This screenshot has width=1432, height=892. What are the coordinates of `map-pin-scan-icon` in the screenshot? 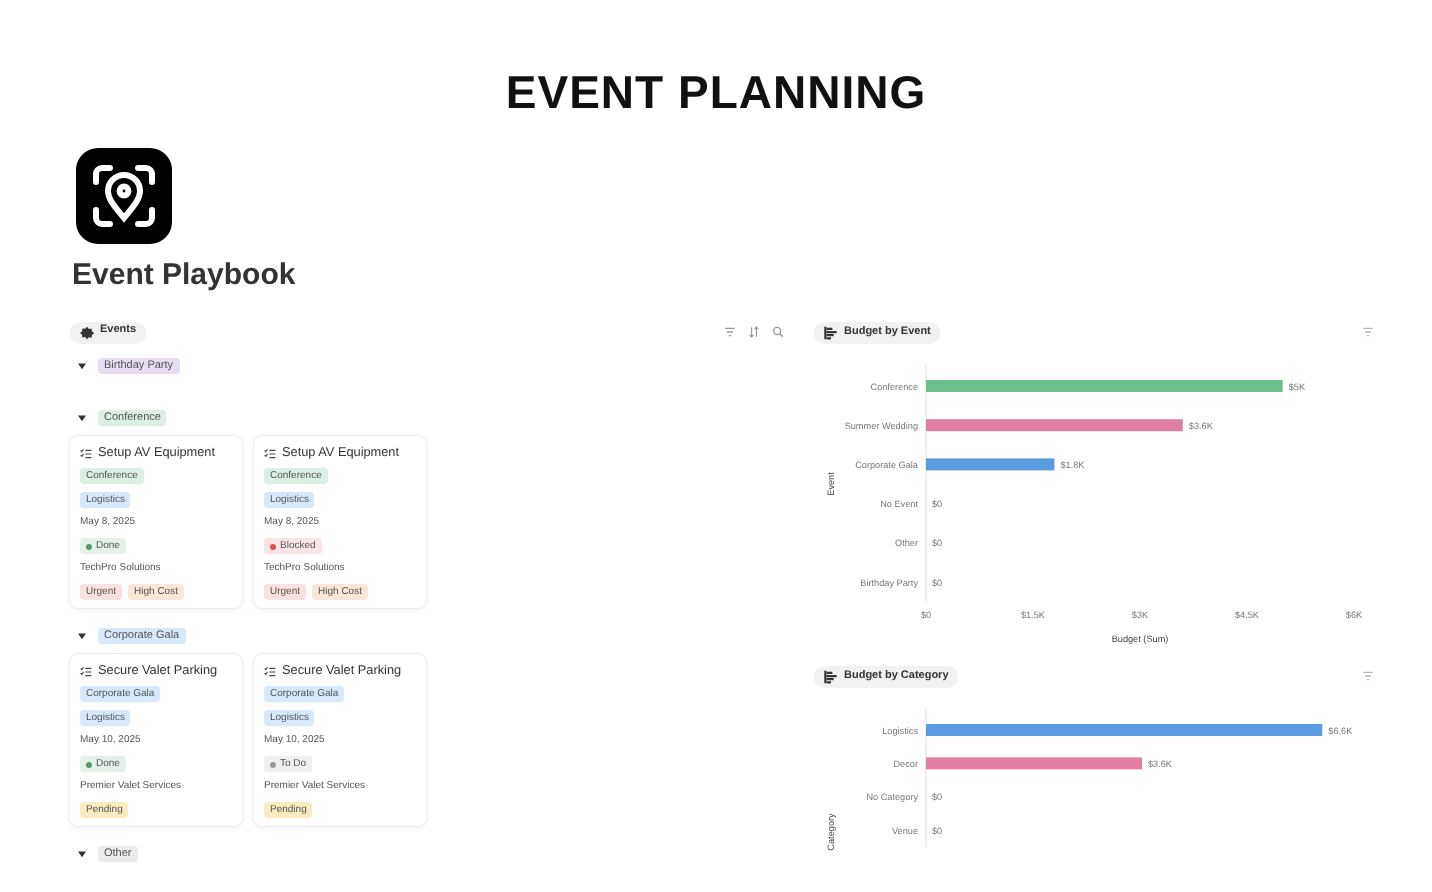 It's located at (124, 196).